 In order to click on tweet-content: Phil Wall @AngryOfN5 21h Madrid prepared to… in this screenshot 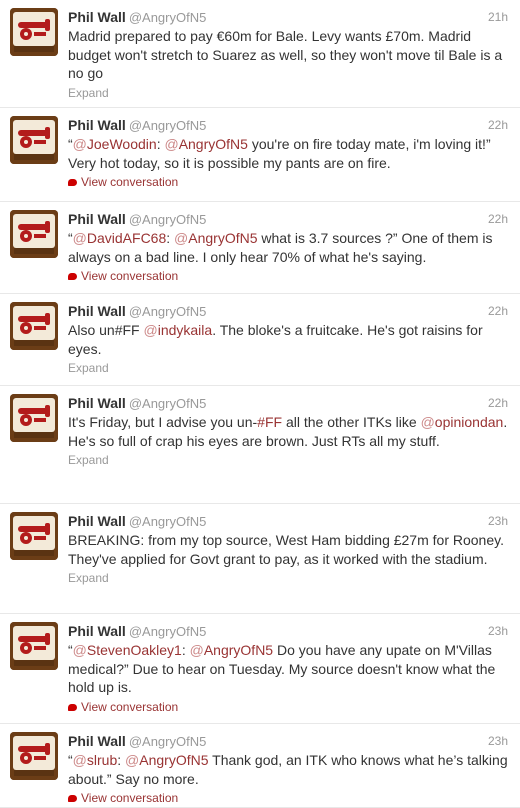, I will do `click(288, 54)`.